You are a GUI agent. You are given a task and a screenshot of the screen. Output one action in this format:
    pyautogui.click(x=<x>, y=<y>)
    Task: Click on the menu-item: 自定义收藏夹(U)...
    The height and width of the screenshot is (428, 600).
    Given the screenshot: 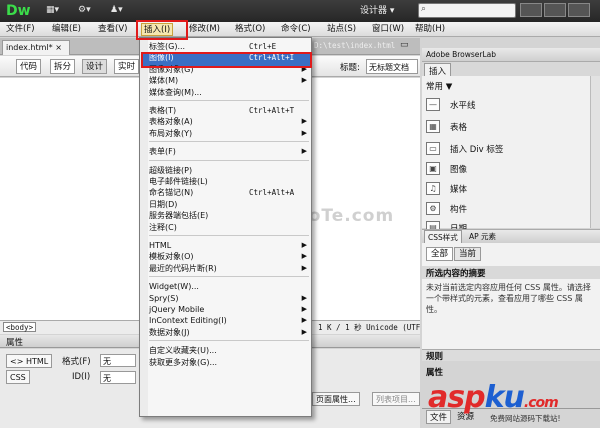 What is the action you would take?
    pyautogui.click(x=230, y=350)
    